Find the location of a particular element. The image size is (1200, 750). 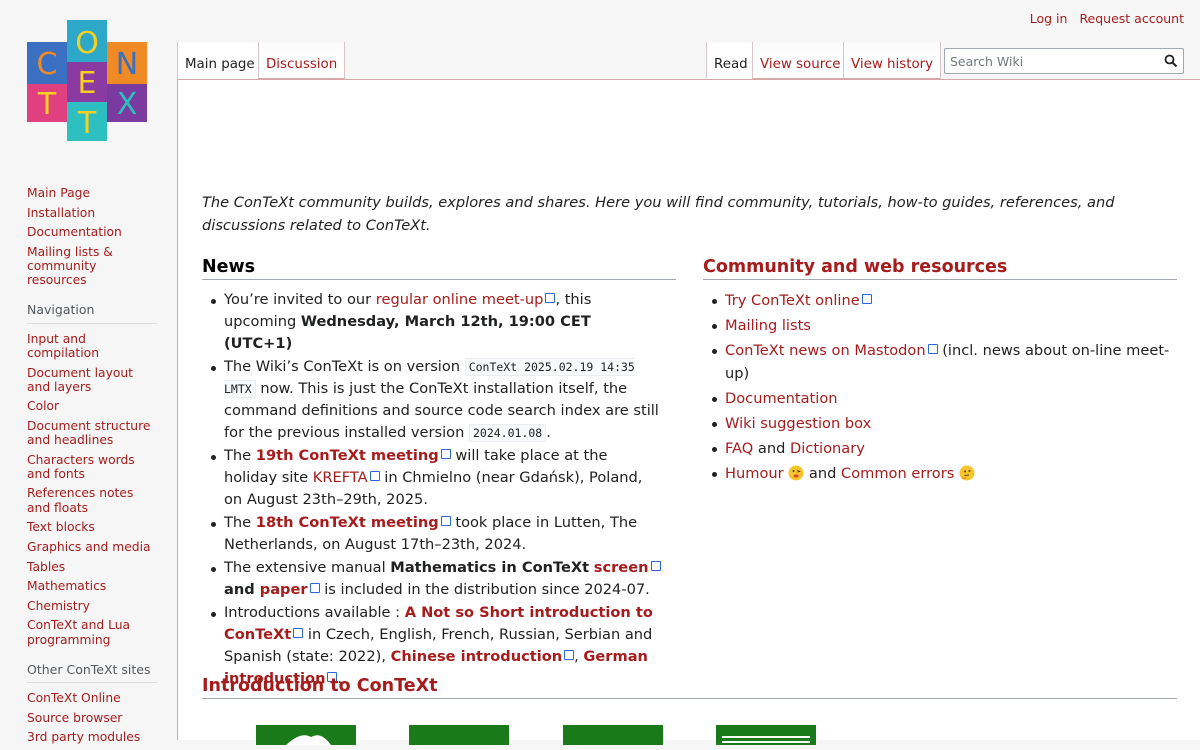

community-item: Humour and Common errors is located at coordinates (940, 474).